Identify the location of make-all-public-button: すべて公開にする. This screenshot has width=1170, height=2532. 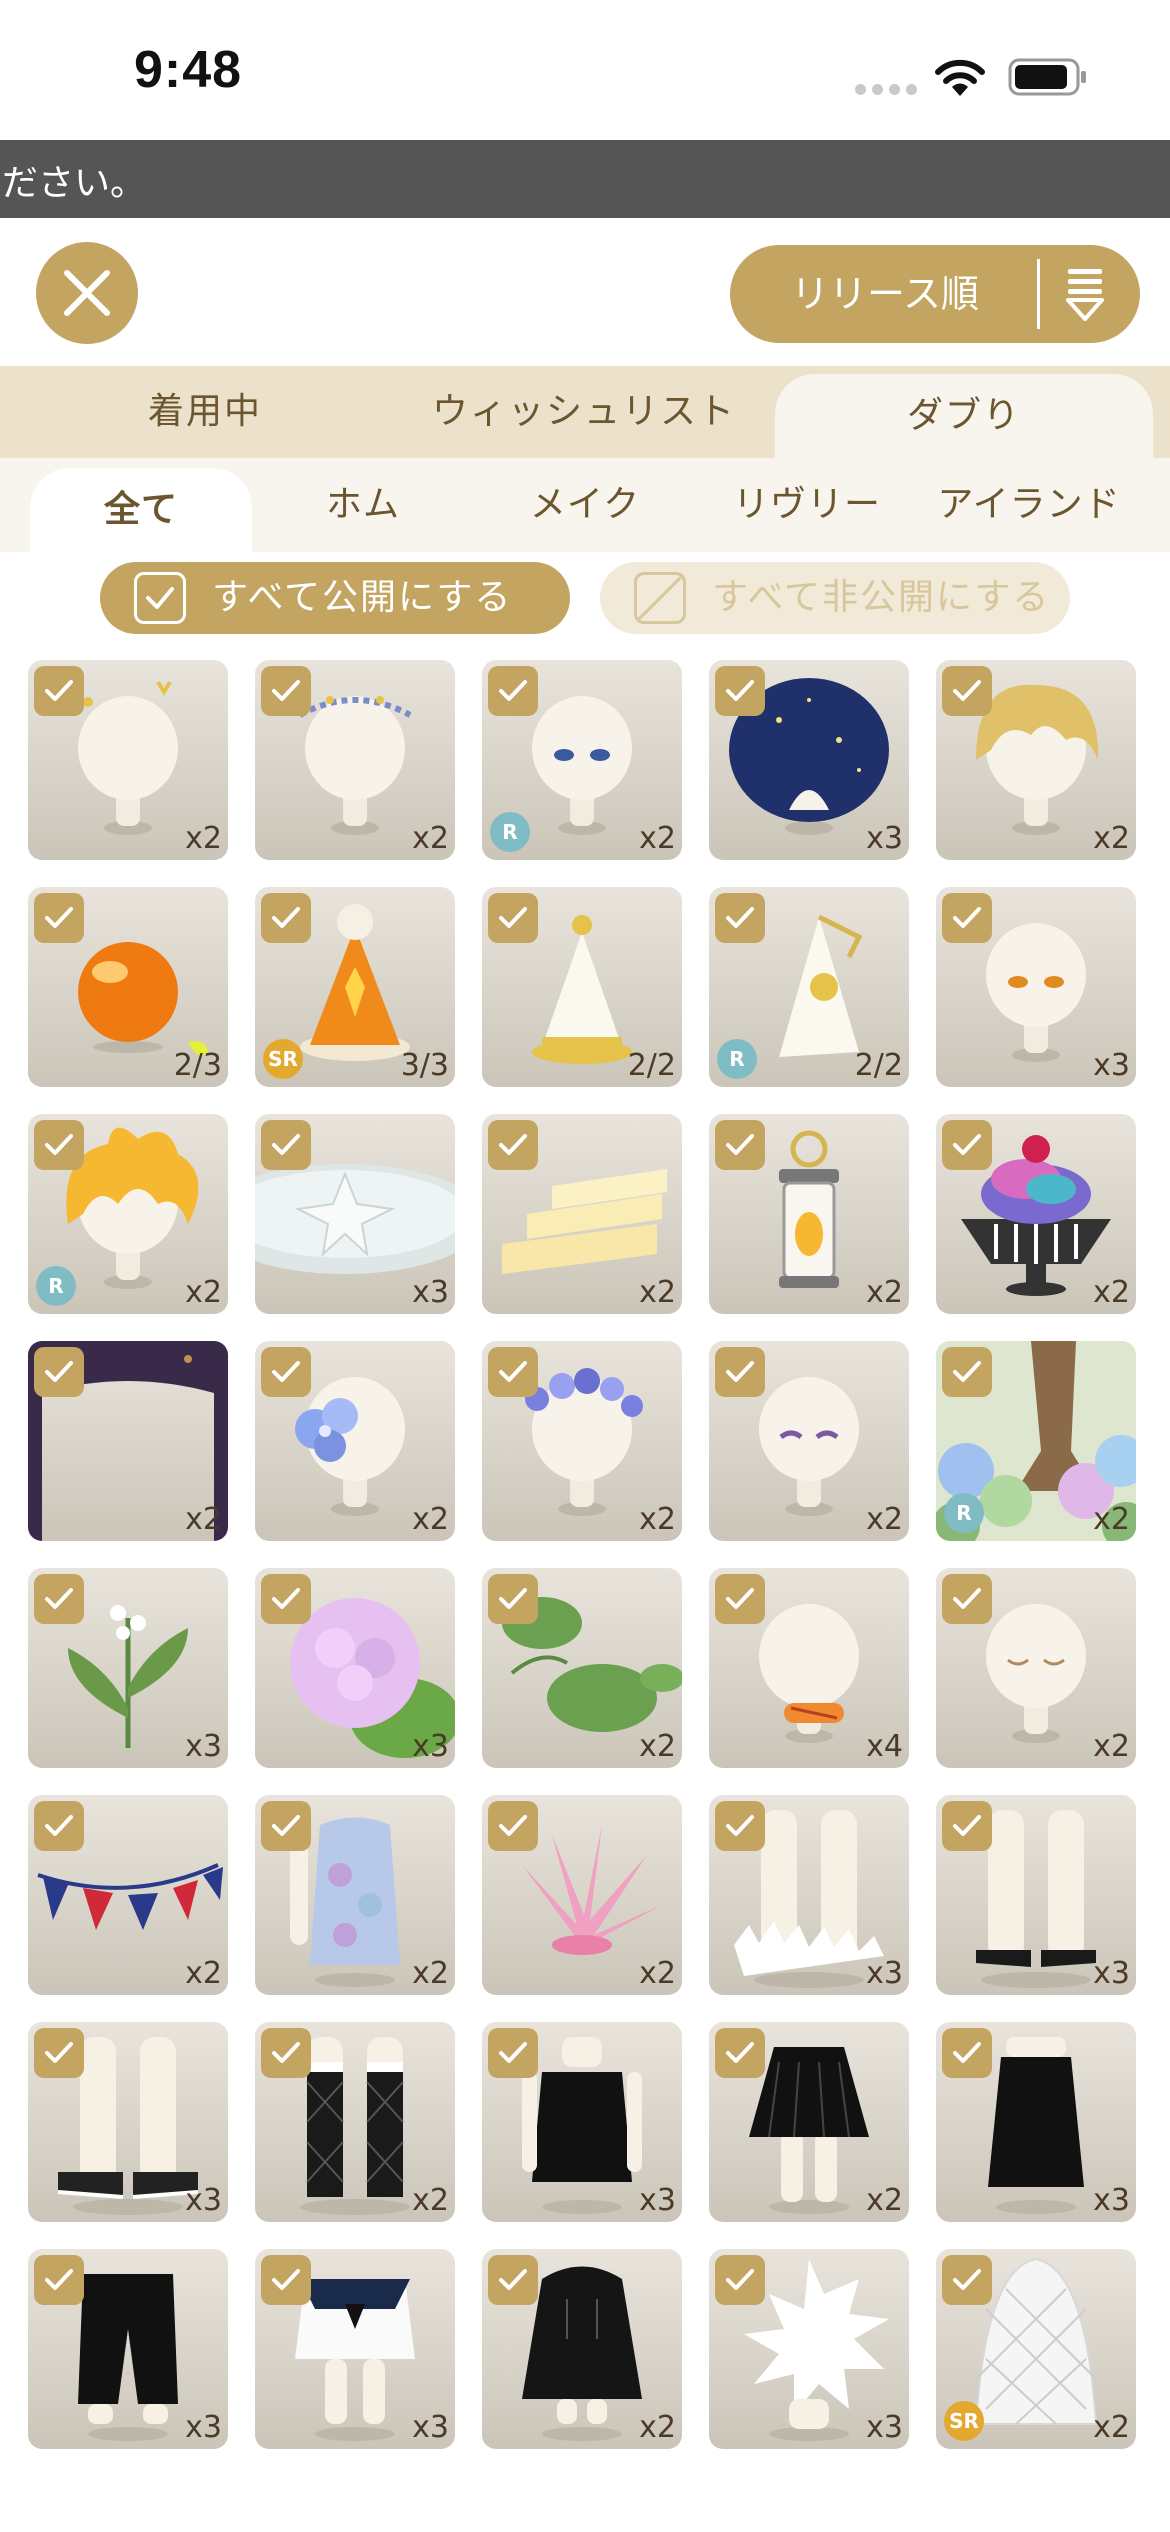
(335, 598).